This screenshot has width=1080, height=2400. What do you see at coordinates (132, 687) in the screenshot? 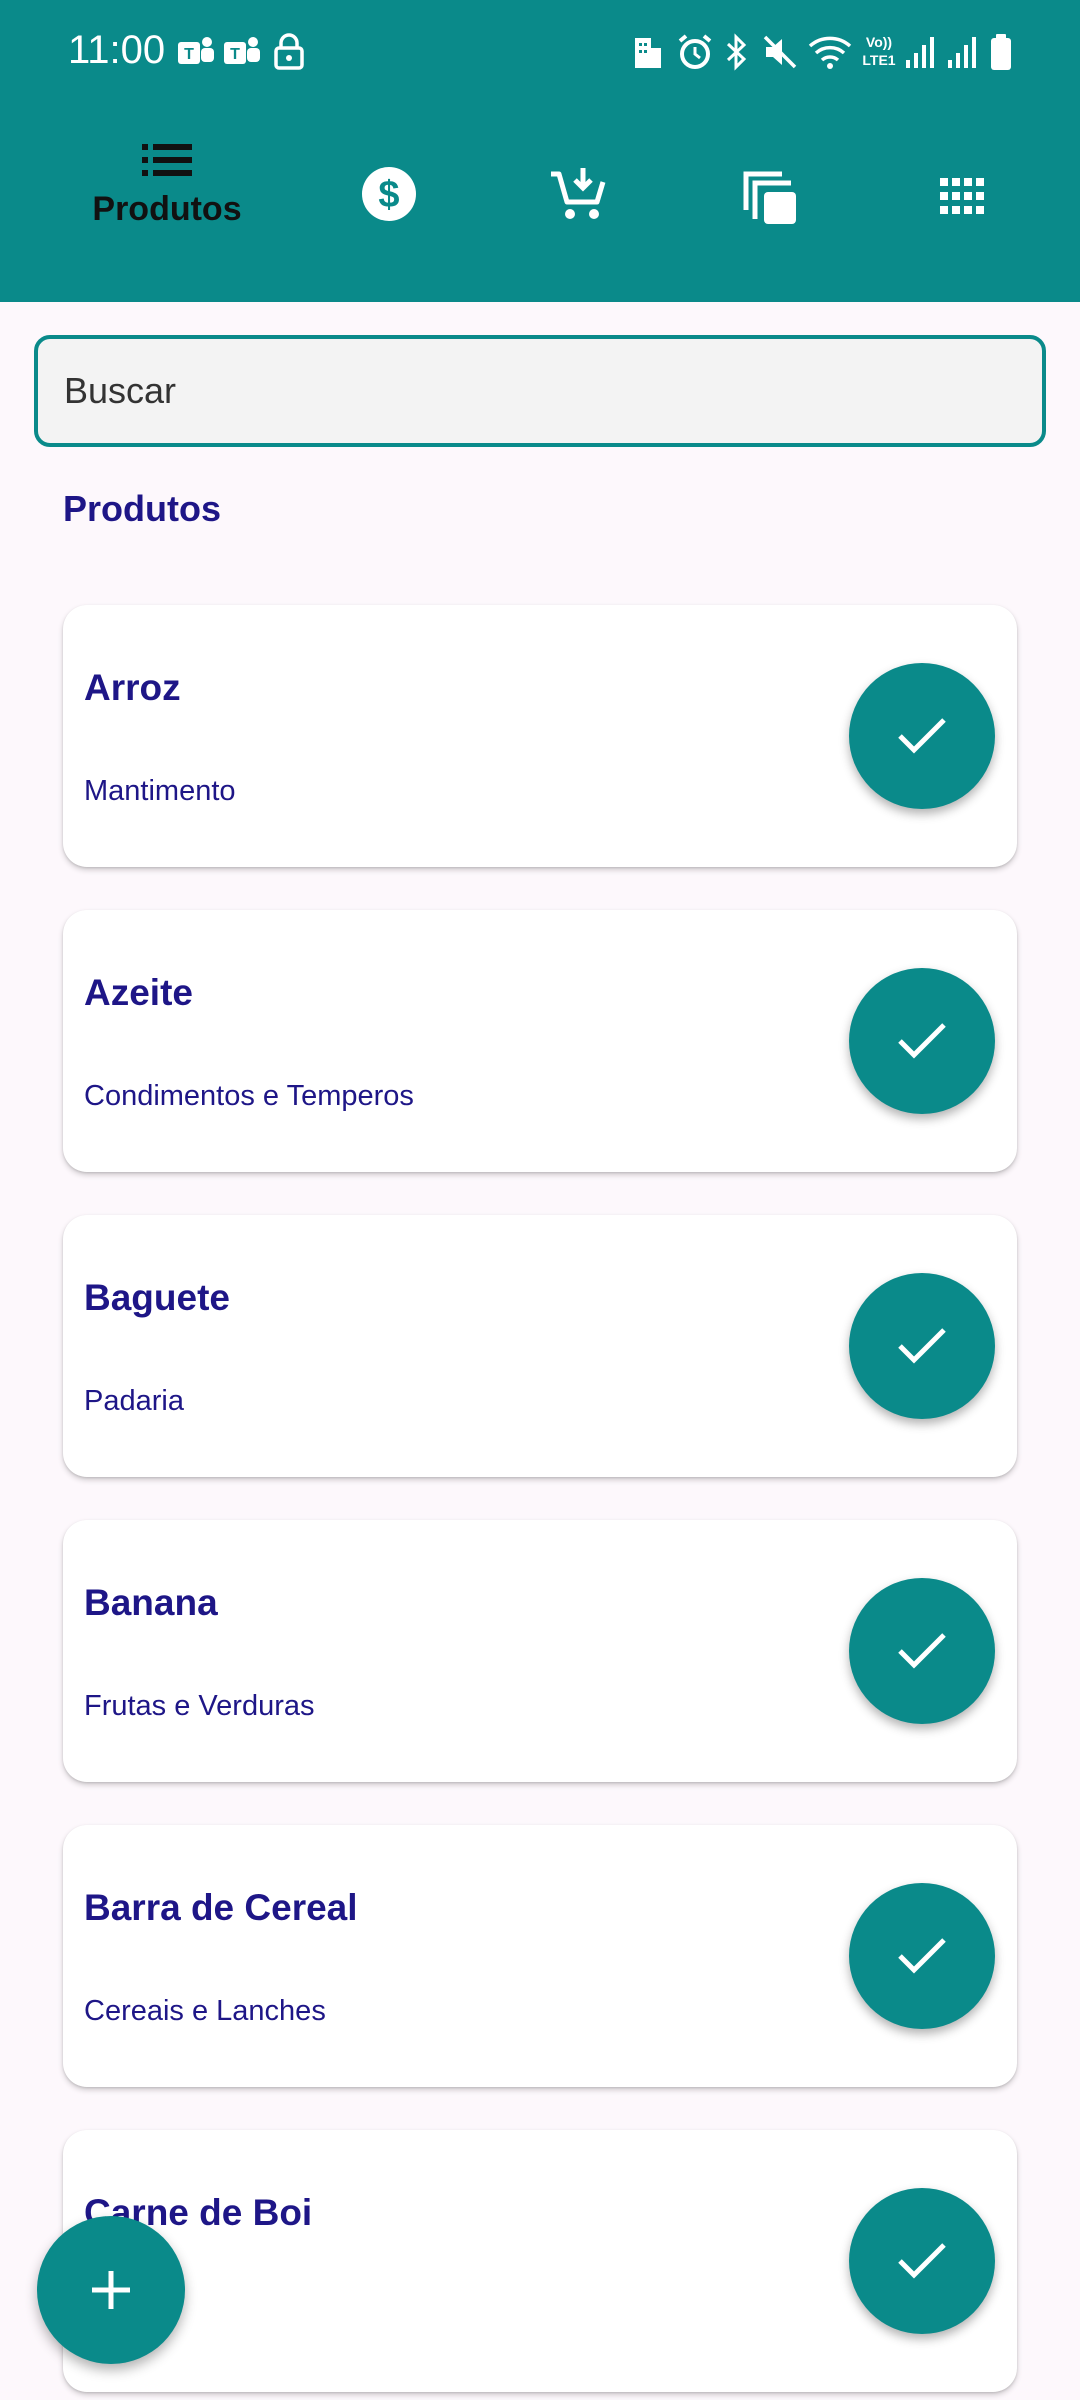
I see `product-name: Arroz` at bounding box center [132, 687].